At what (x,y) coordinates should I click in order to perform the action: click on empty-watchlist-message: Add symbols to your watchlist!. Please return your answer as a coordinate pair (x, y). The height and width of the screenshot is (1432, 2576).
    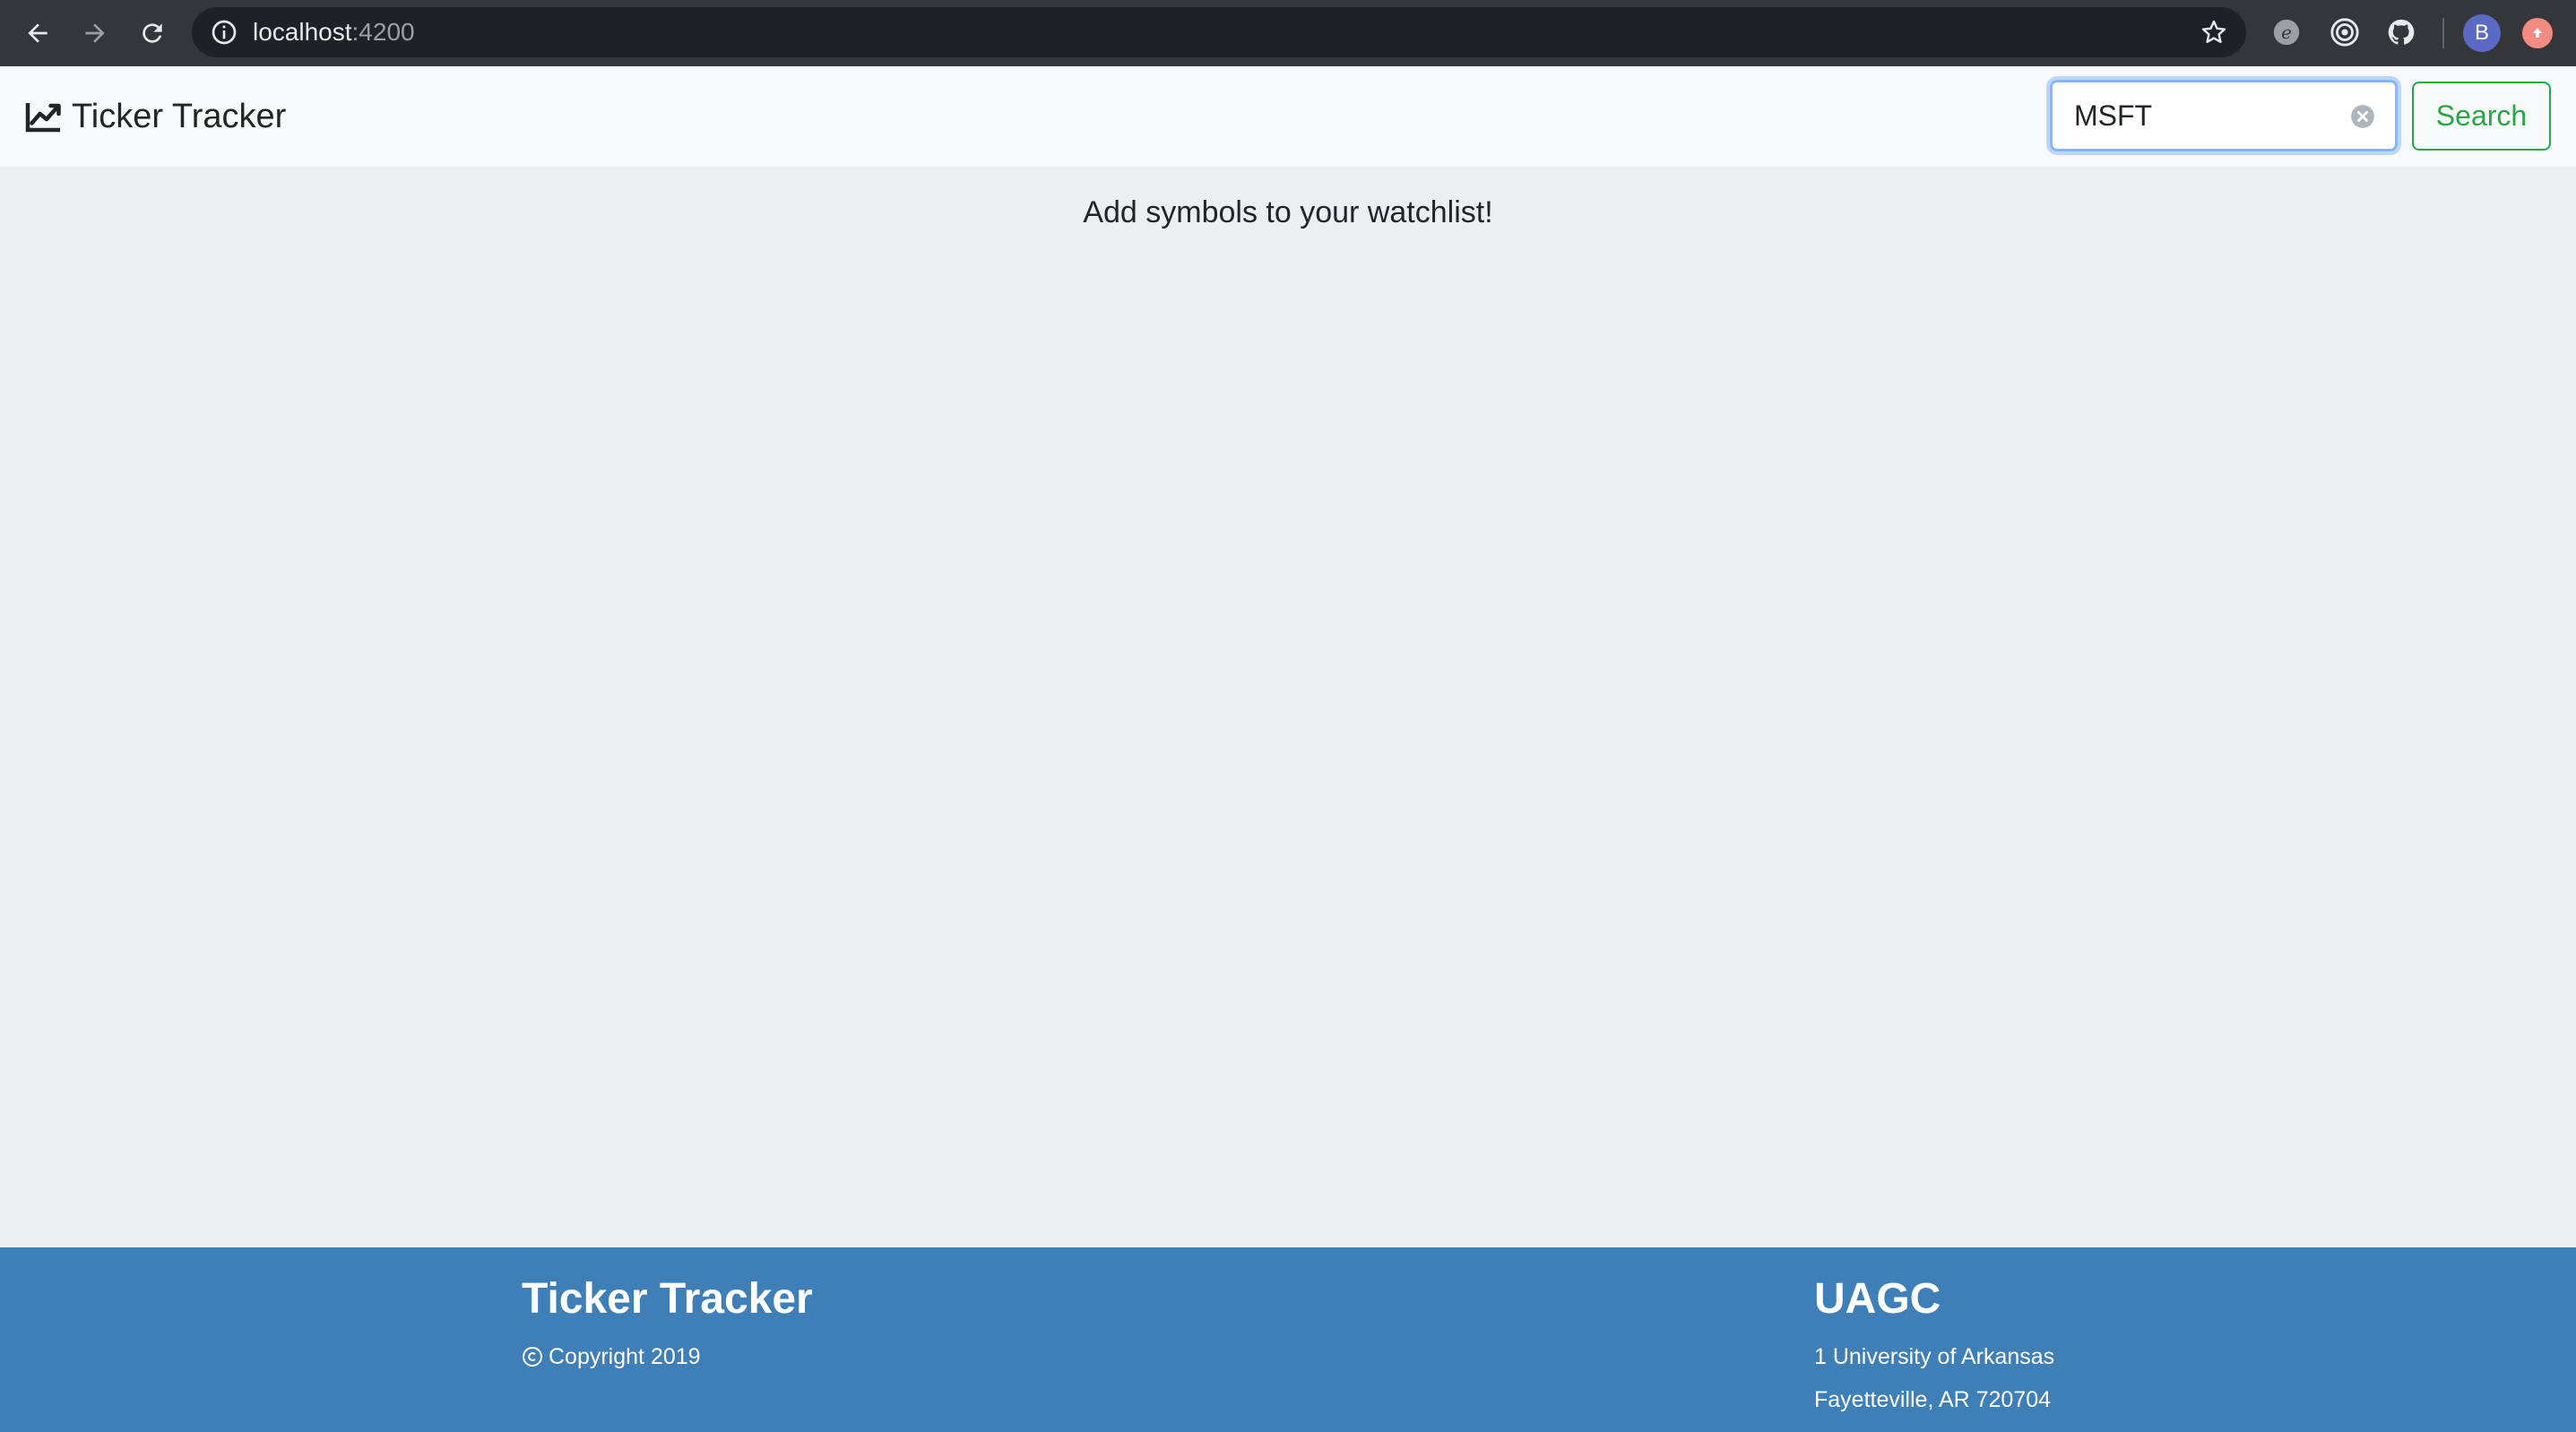
    Looking at the image, I should click on (1288, 212).